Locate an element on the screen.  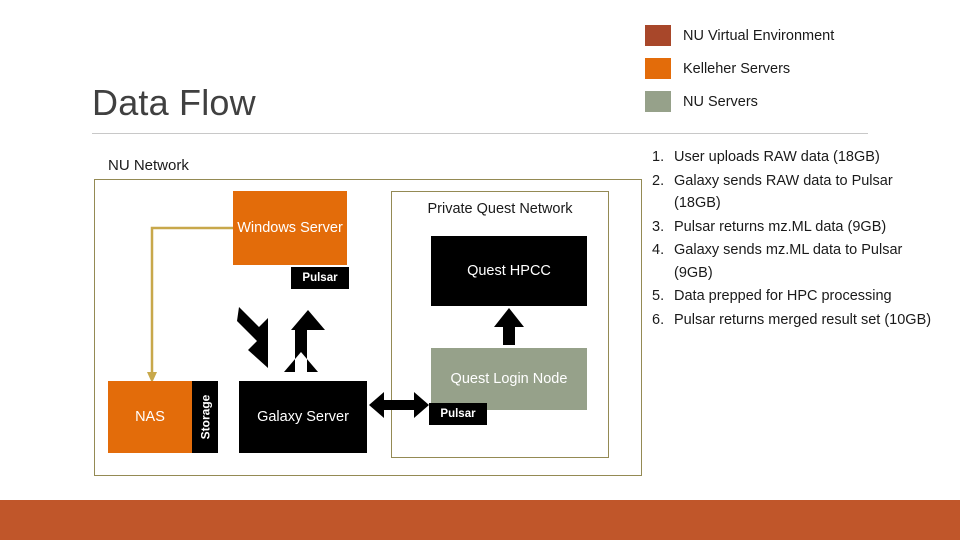
node-windows-server: Windows Server is located at coordinates (290, 228).